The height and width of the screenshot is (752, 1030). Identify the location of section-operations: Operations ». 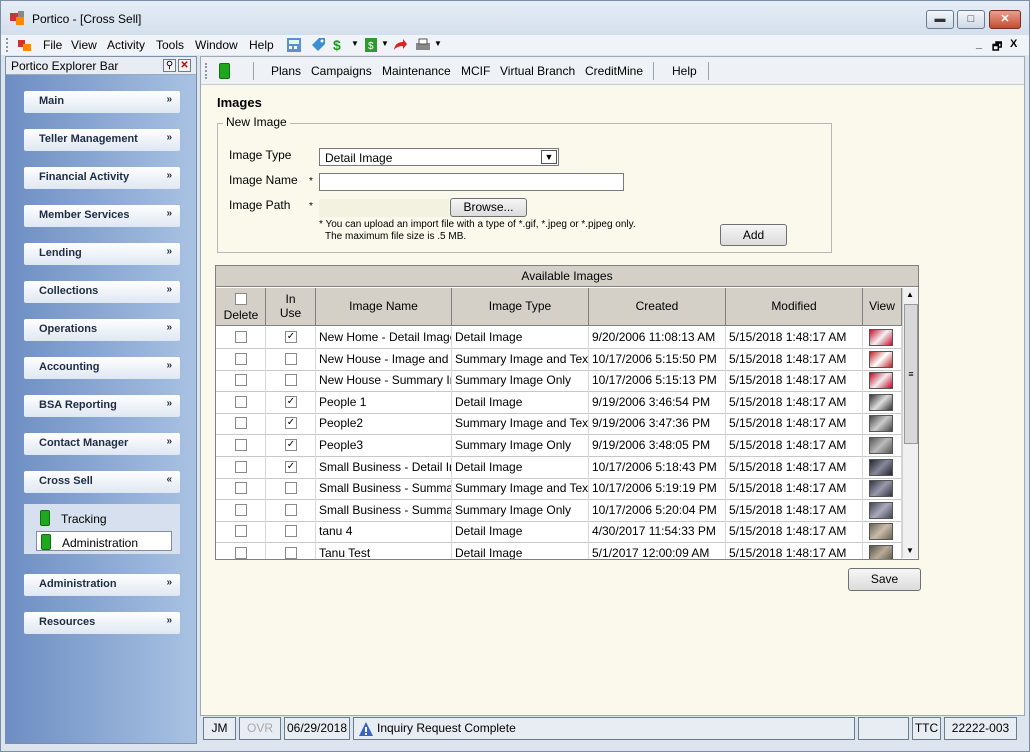
(102, 330).